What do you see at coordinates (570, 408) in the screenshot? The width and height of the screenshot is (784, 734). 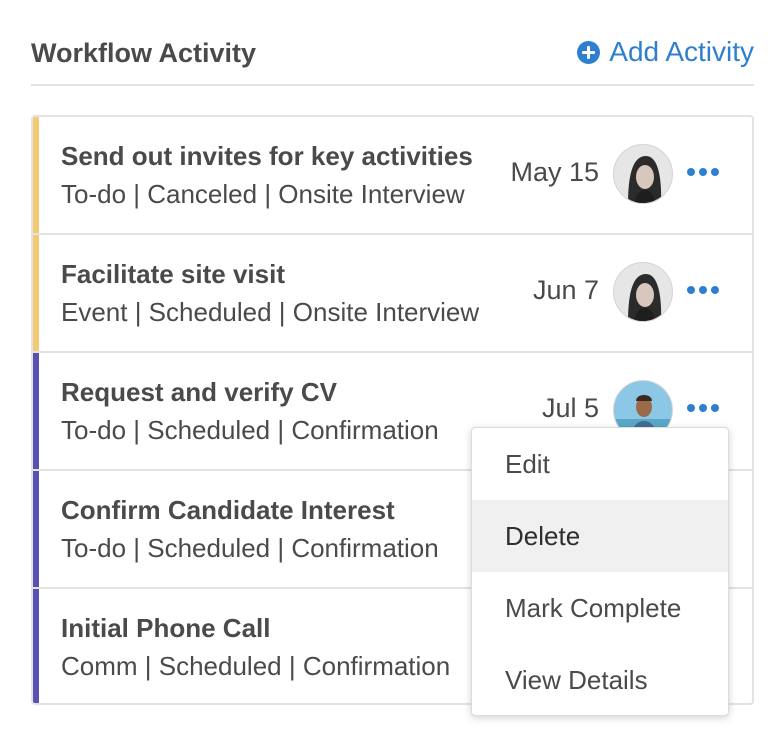 I see `activity-date: Jul 5` at bounding box center [570, 408].